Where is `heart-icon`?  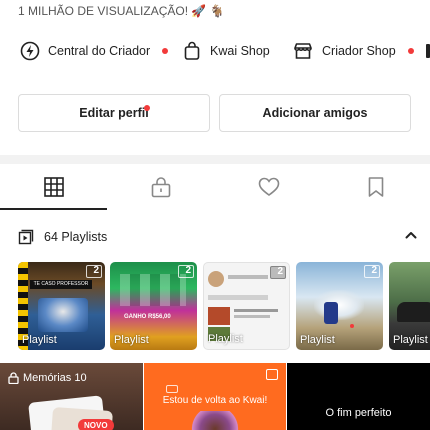
heart-icon is located at coordinates (268, 186).